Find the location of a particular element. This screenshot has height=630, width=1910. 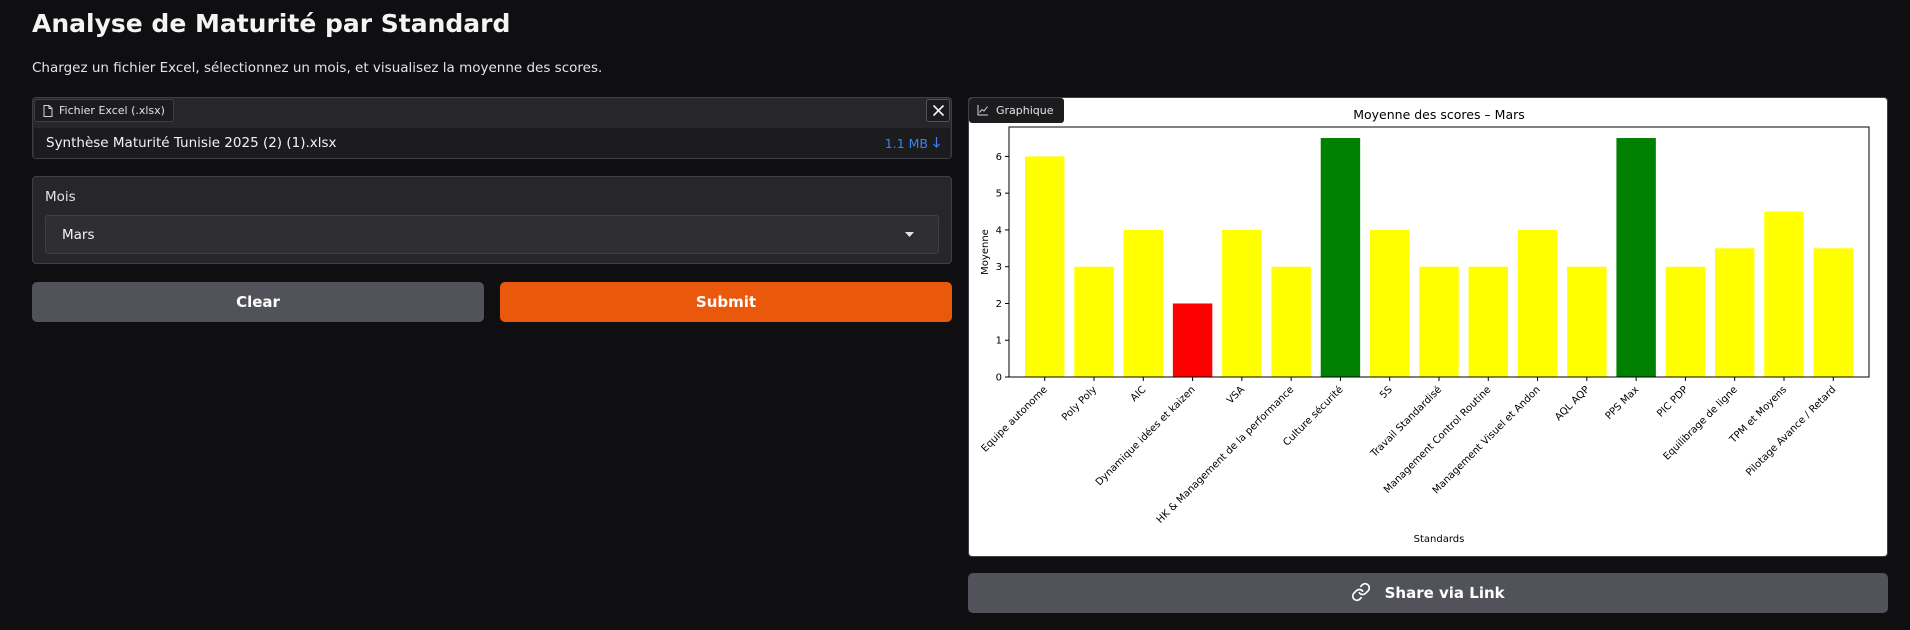

remove-file-button is located at coordinates (938, 110).